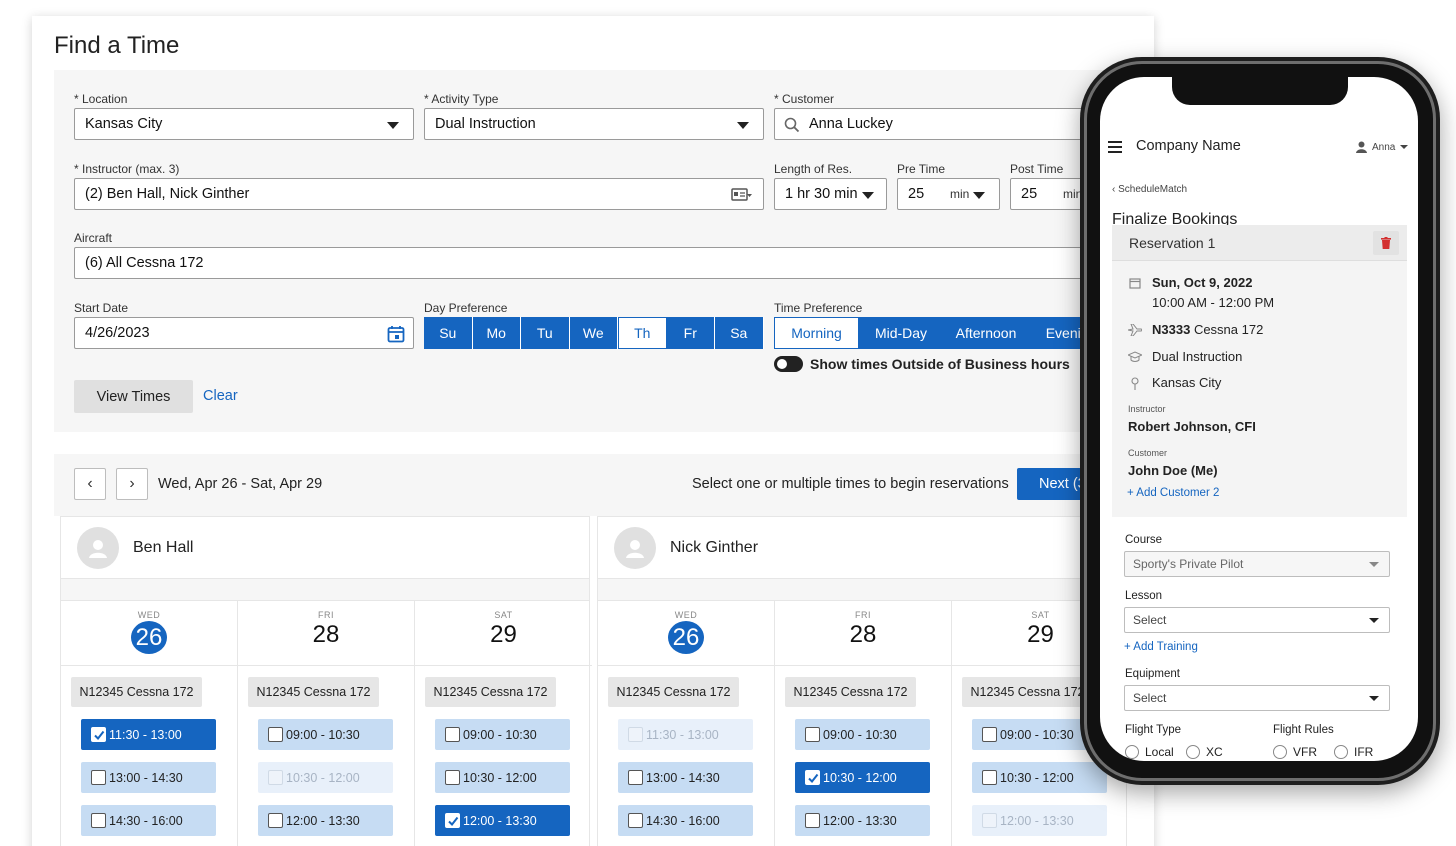 The image size is (1456, 846). What do you see at coordinates (326, 615) in the screenshot?
I see `day-of-week: FRI` at bounding box center [326, 615].